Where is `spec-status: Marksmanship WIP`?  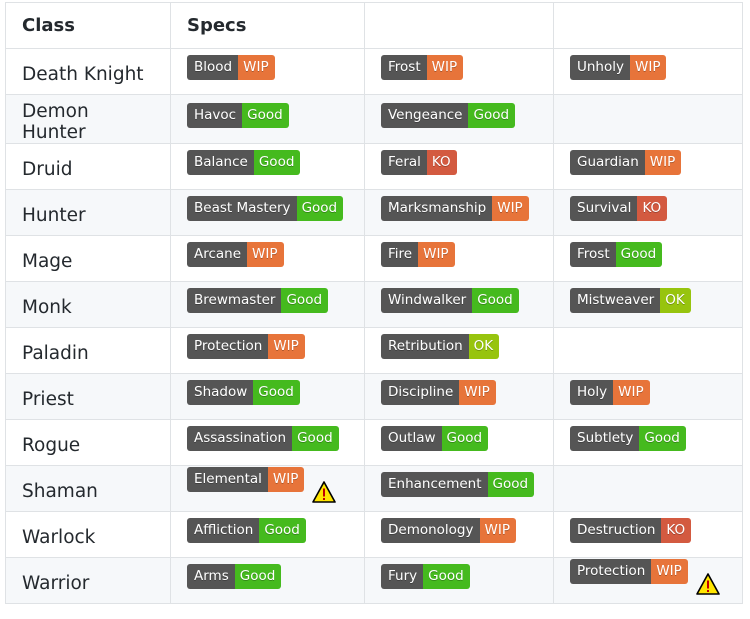
spec-status: Marksmanship WIP is located at coordinates (455, 208).